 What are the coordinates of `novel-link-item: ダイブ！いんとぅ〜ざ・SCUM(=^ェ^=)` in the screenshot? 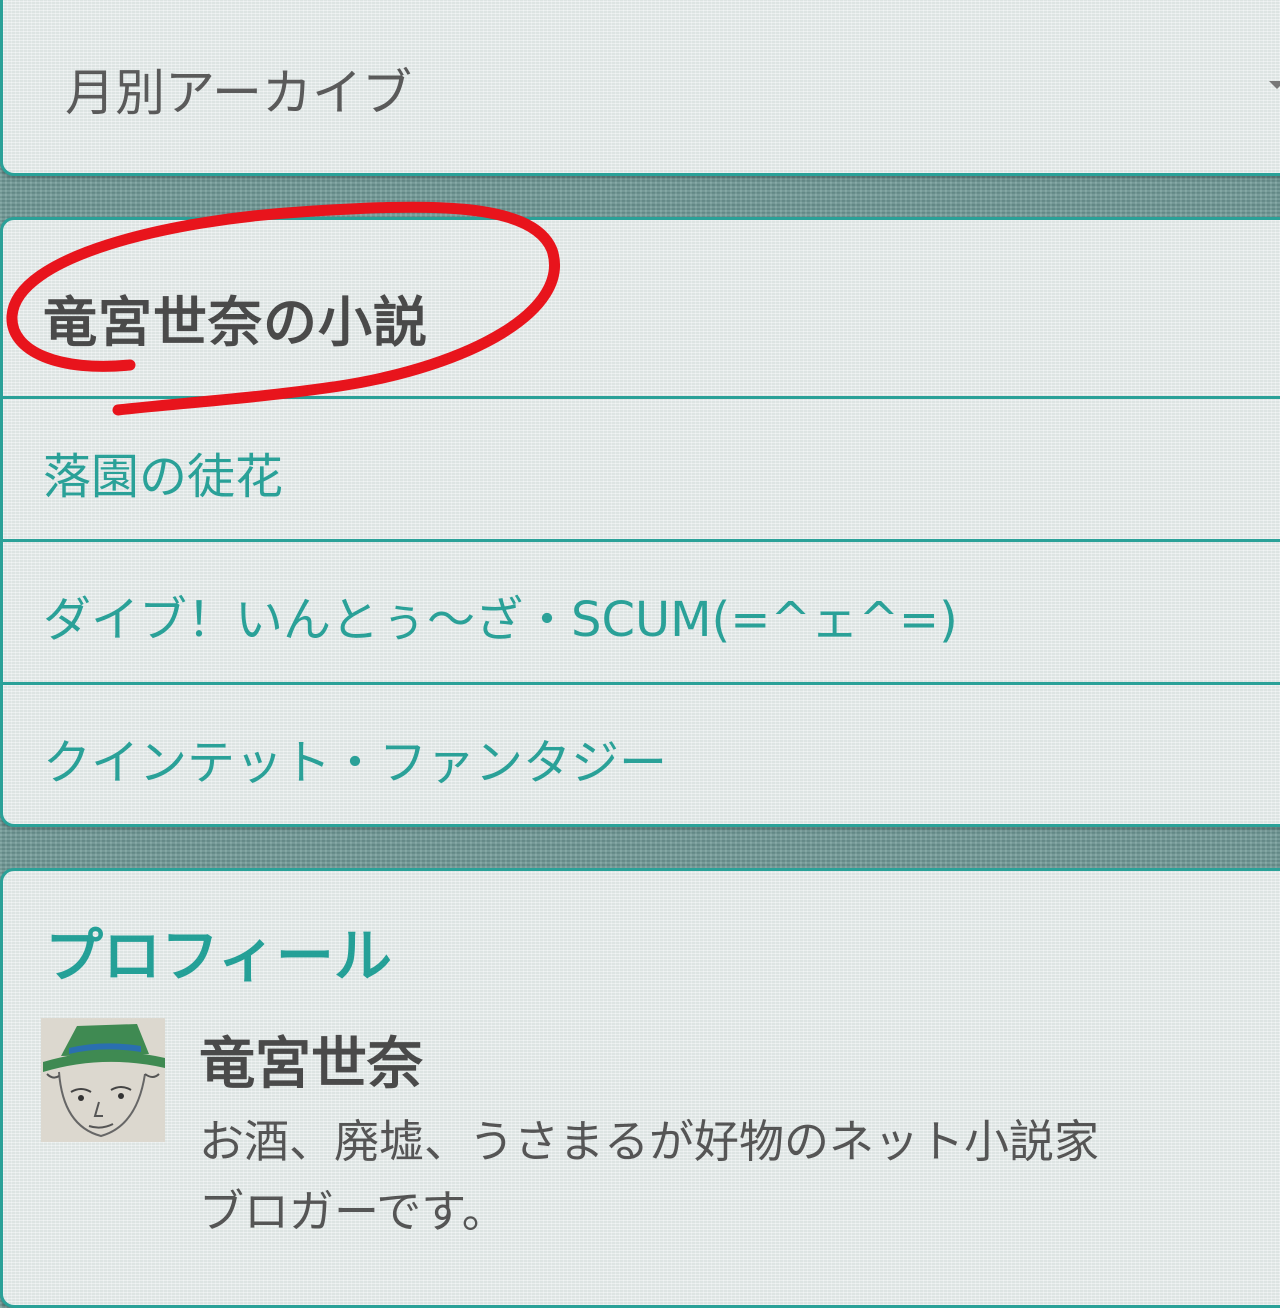 It's located at (640, 610).